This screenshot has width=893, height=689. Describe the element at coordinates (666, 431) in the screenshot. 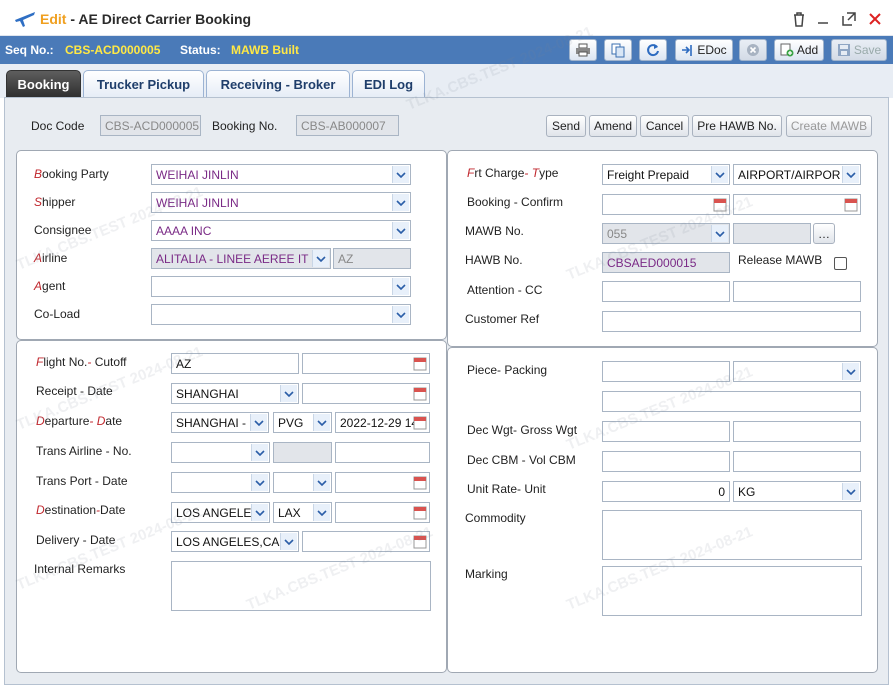

I see `dec-wgt-input` at that location.